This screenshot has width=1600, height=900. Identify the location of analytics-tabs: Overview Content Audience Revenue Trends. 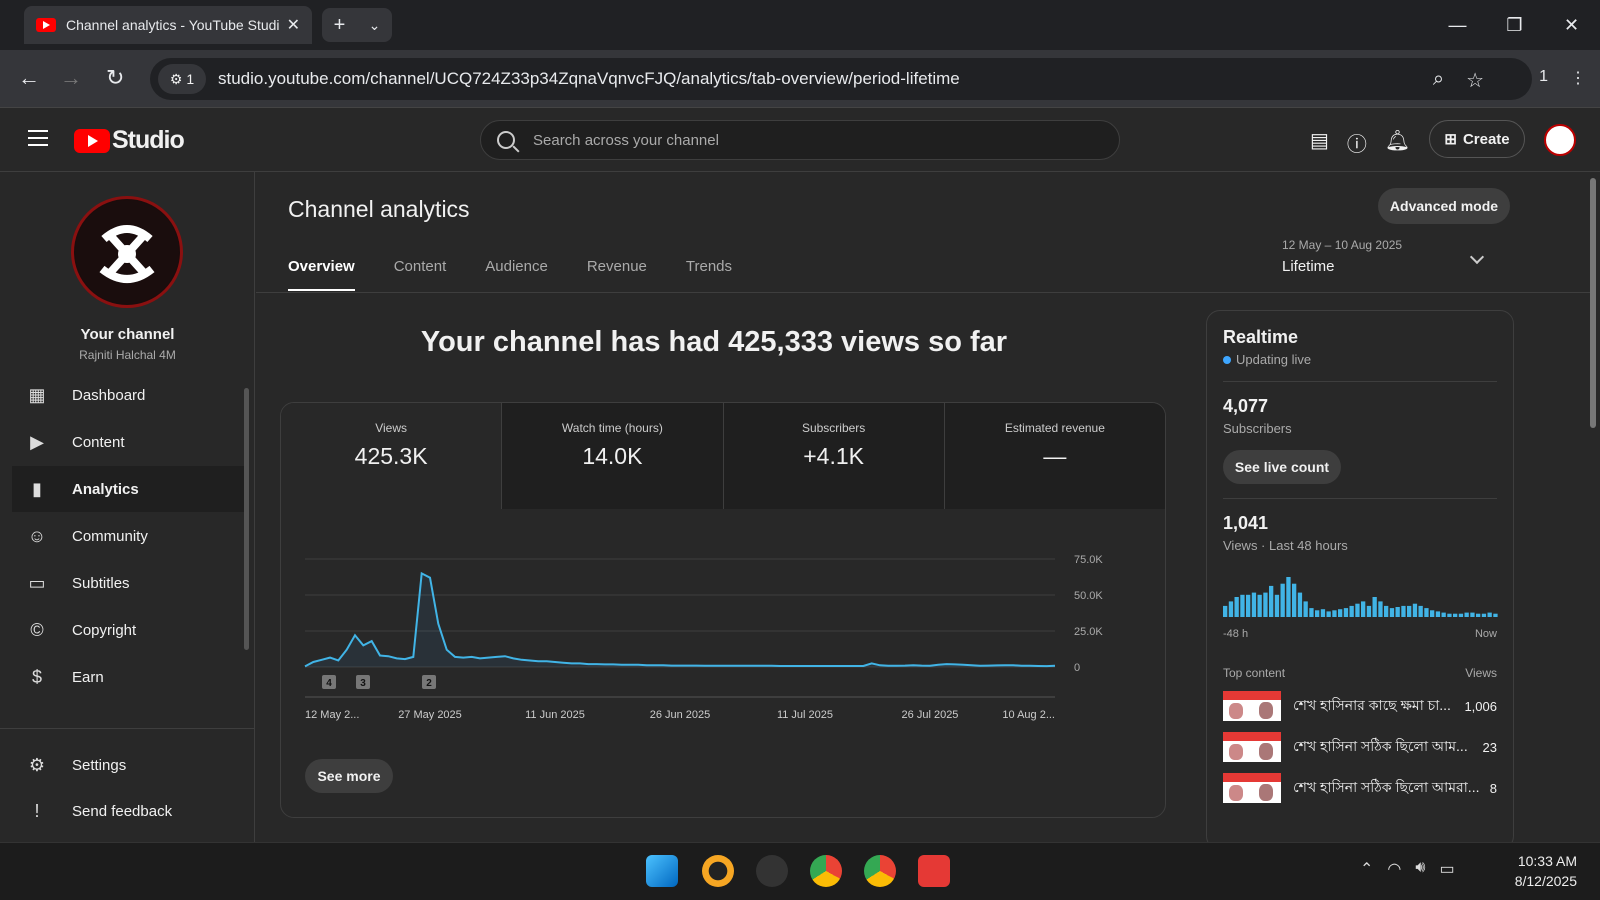
(510, 274).